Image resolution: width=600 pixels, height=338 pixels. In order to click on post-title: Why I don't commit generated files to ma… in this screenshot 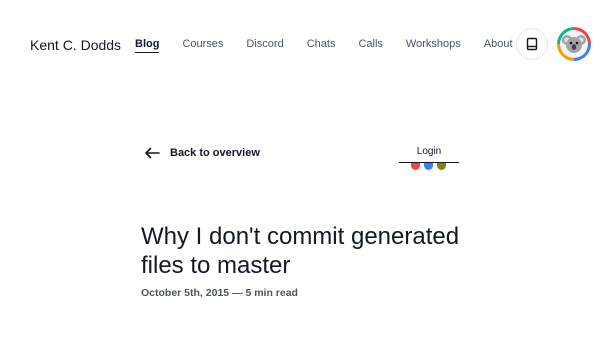, I will do `click(300, 251)`.